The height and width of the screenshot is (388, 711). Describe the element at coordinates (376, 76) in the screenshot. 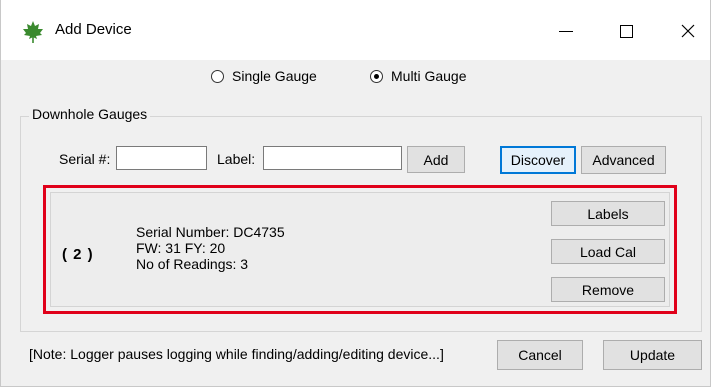

I see `radio-checked-icon` at that location.